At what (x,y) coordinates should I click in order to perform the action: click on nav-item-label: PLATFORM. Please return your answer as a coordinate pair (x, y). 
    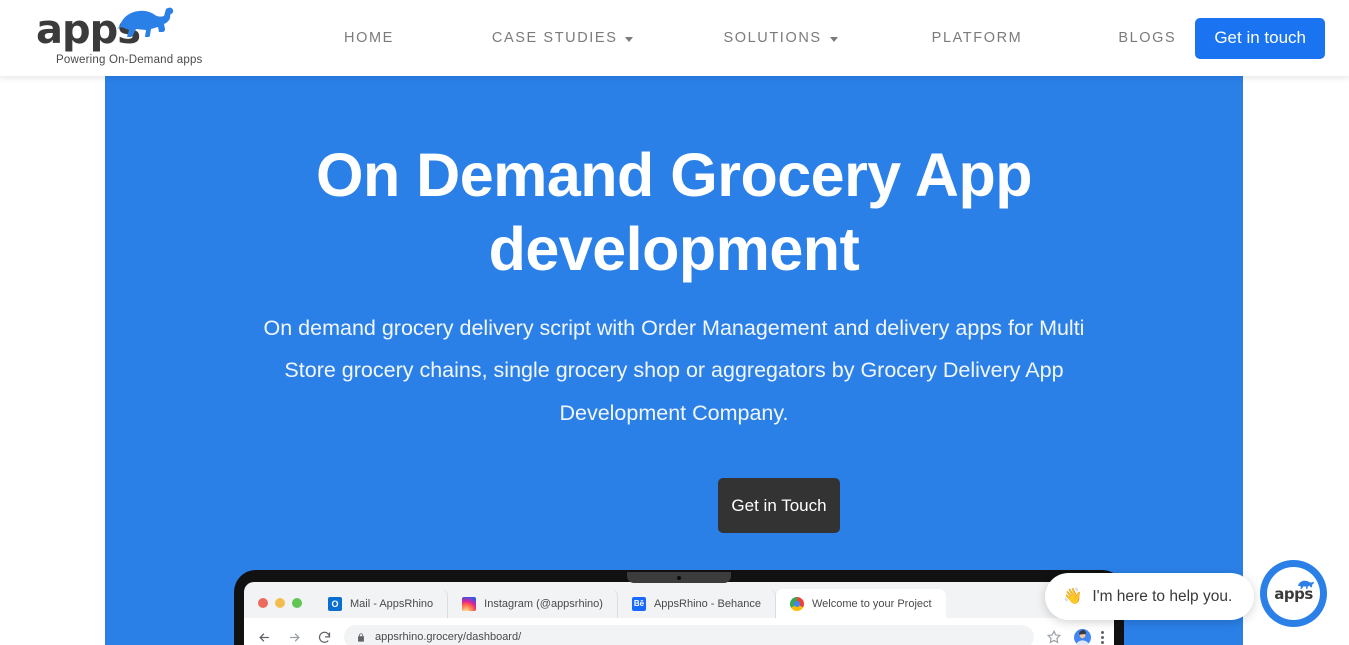
    Looking at the image, I should click on (977, 38).